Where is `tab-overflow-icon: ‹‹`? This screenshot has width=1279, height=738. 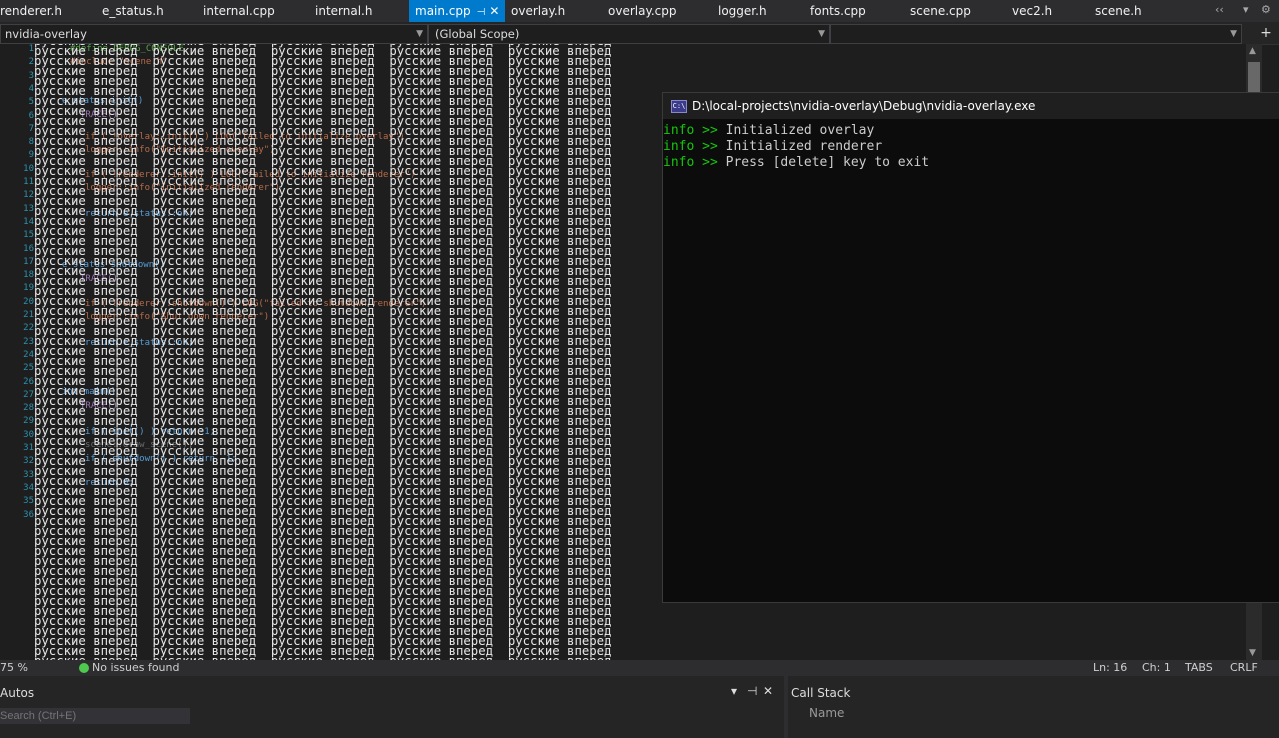
tab-overflow-icon: ‹‹ is located at coordinates (1219, 9).